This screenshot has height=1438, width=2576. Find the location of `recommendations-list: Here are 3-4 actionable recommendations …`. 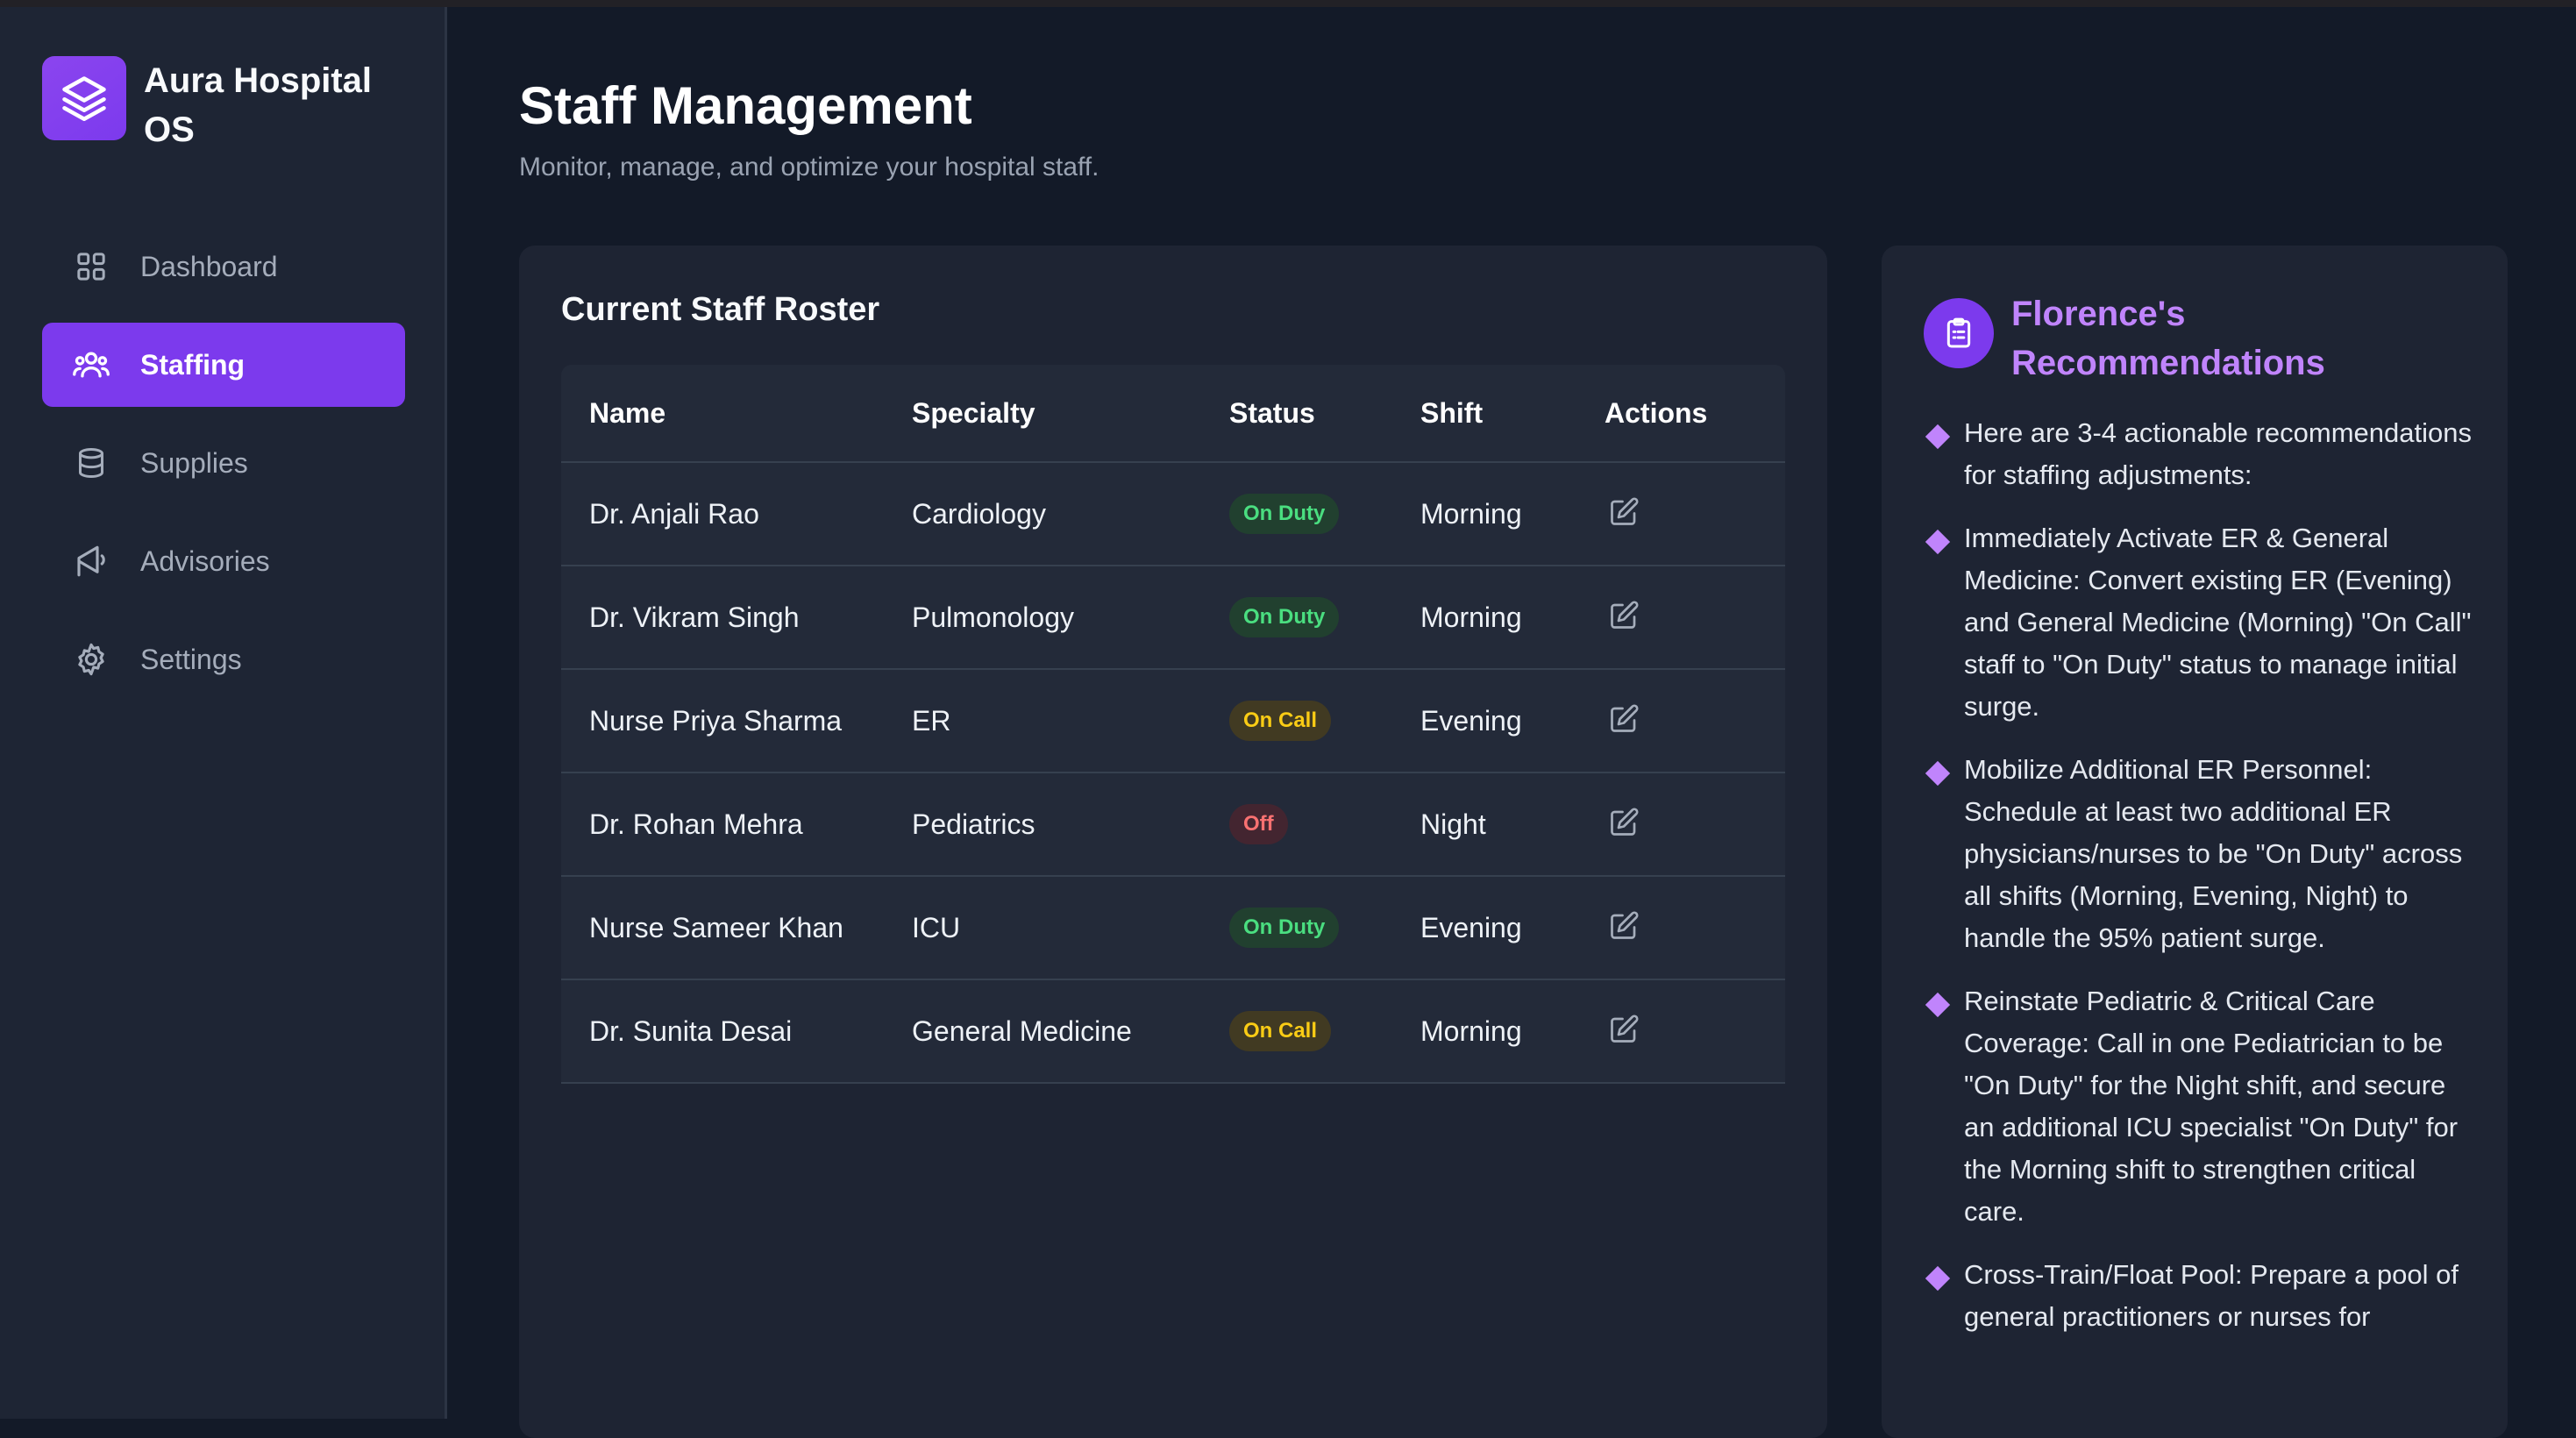

recommendations-list: Here are 3-4 actionable recommendations … is located at coordinates (2201, 885).